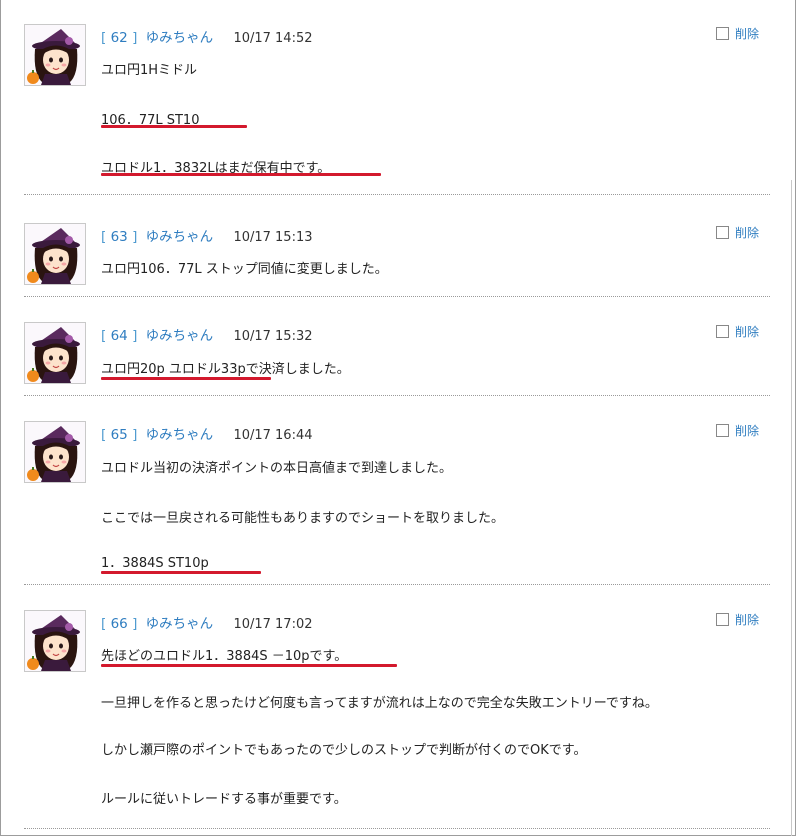 This screenshot has width=800, height=838. I want to click on post-header: [ 65 ] ゆみちゃん 10/17 16:44, so click(207, 433).